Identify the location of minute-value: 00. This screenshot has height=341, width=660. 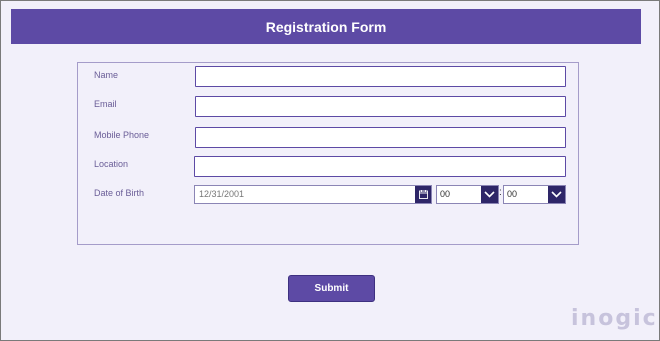
(512, 194).